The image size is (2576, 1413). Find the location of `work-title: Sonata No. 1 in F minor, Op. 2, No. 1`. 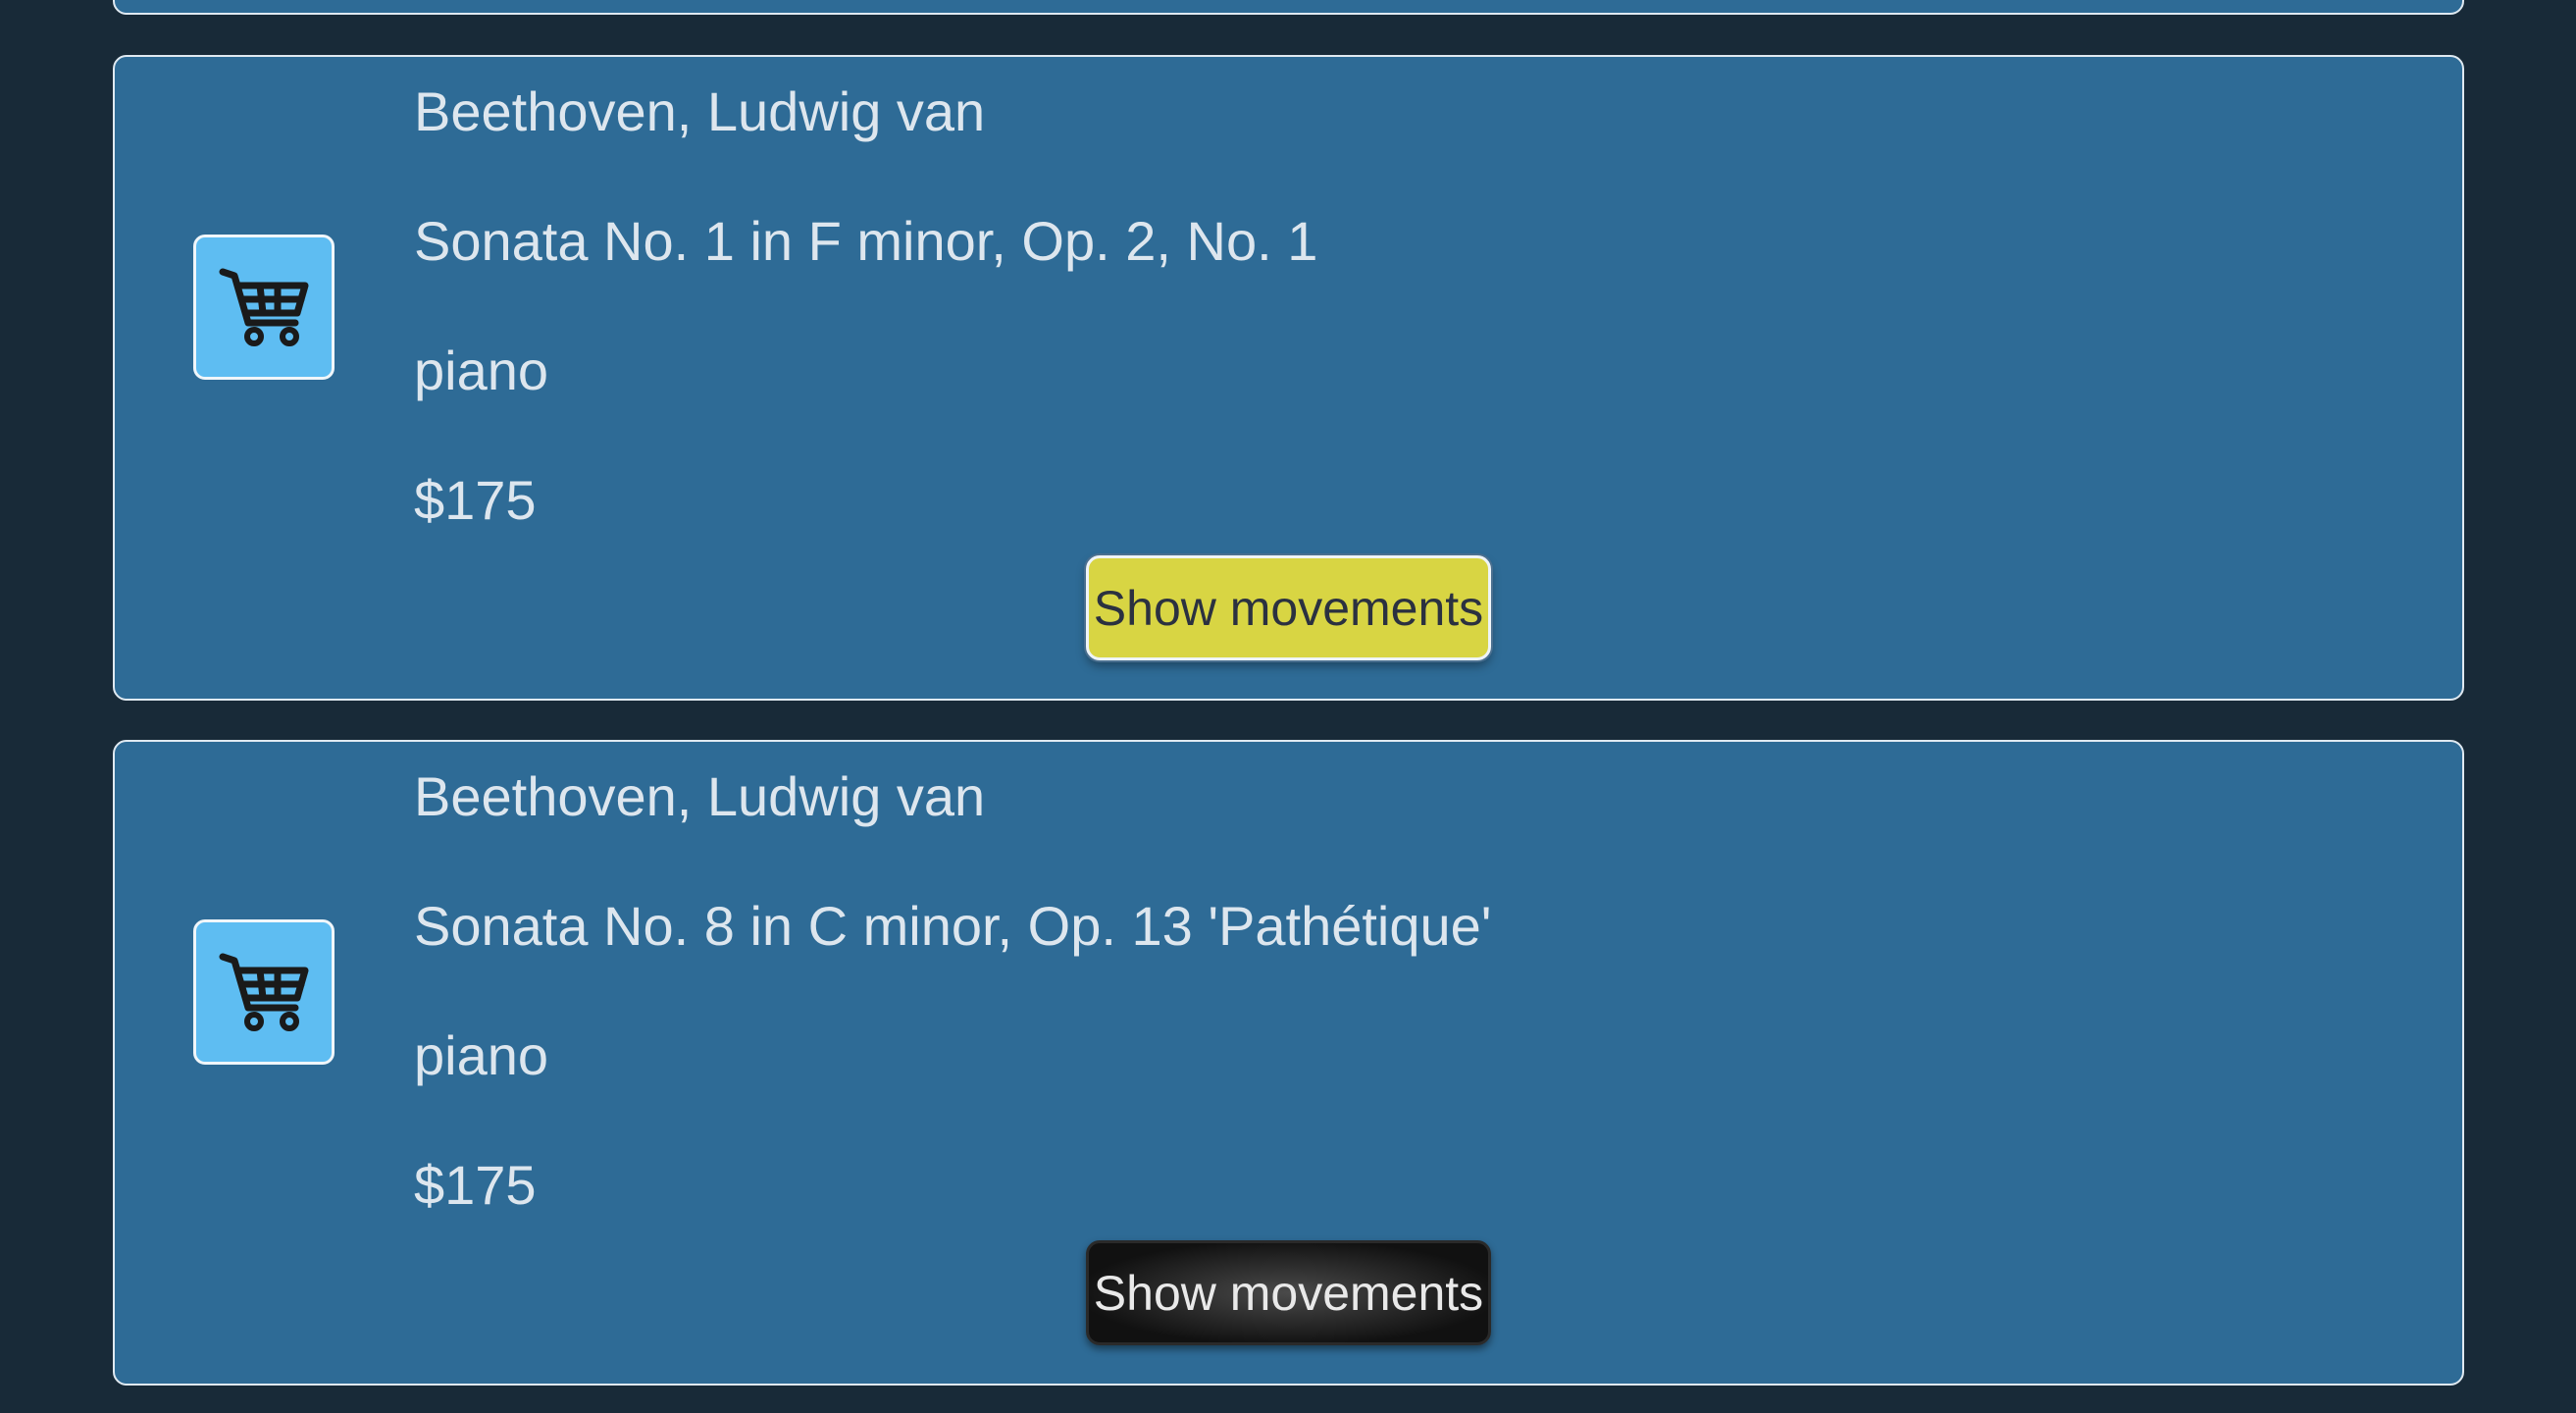

work-title: Sonata No. 1 in F minor, Op. 2, No. 1 is located at coordinates (866, 241).